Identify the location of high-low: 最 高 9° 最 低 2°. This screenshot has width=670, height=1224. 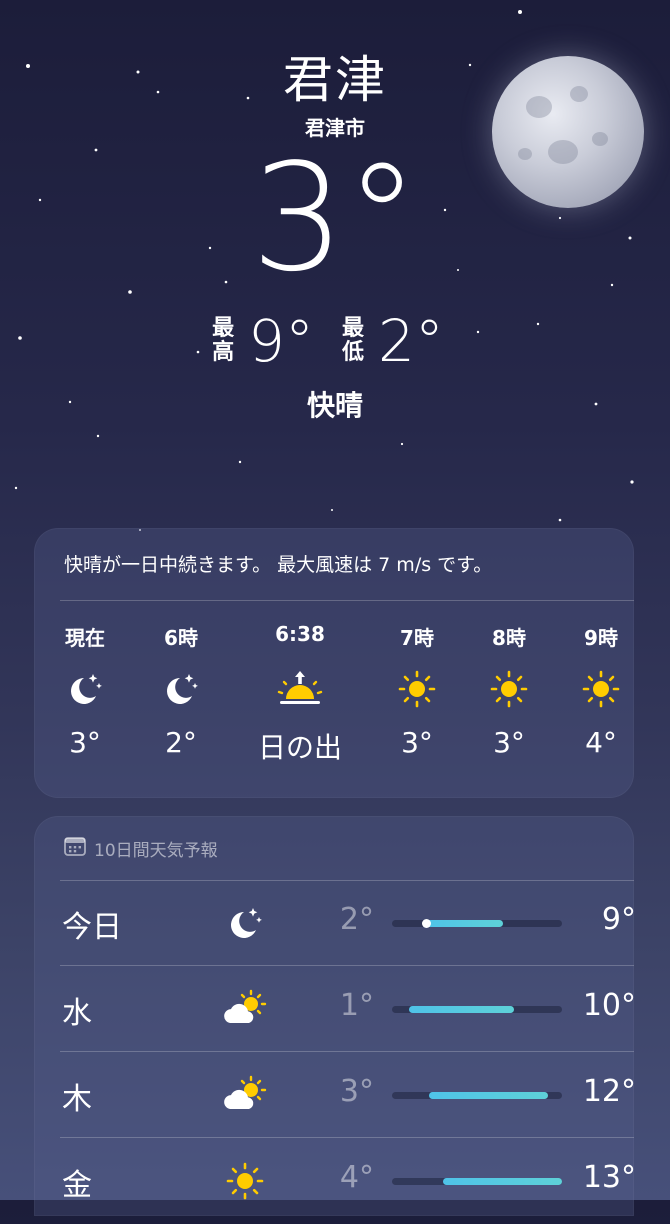
(335, 341).